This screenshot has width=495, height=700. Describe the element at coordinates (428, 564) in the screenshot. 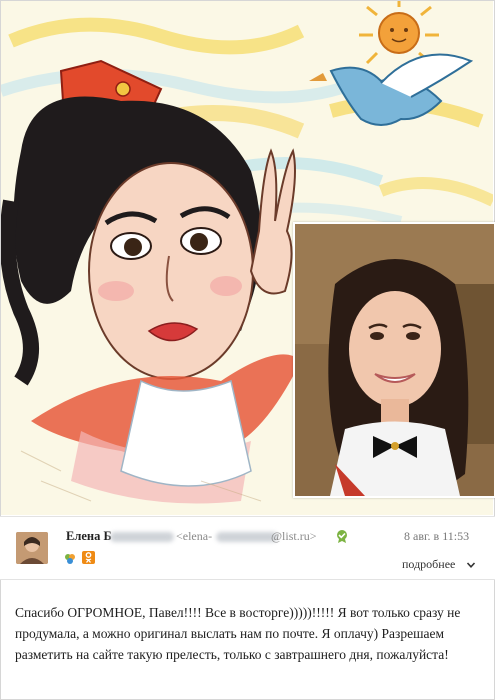

I see `more-details-link: подробнее` at that location.